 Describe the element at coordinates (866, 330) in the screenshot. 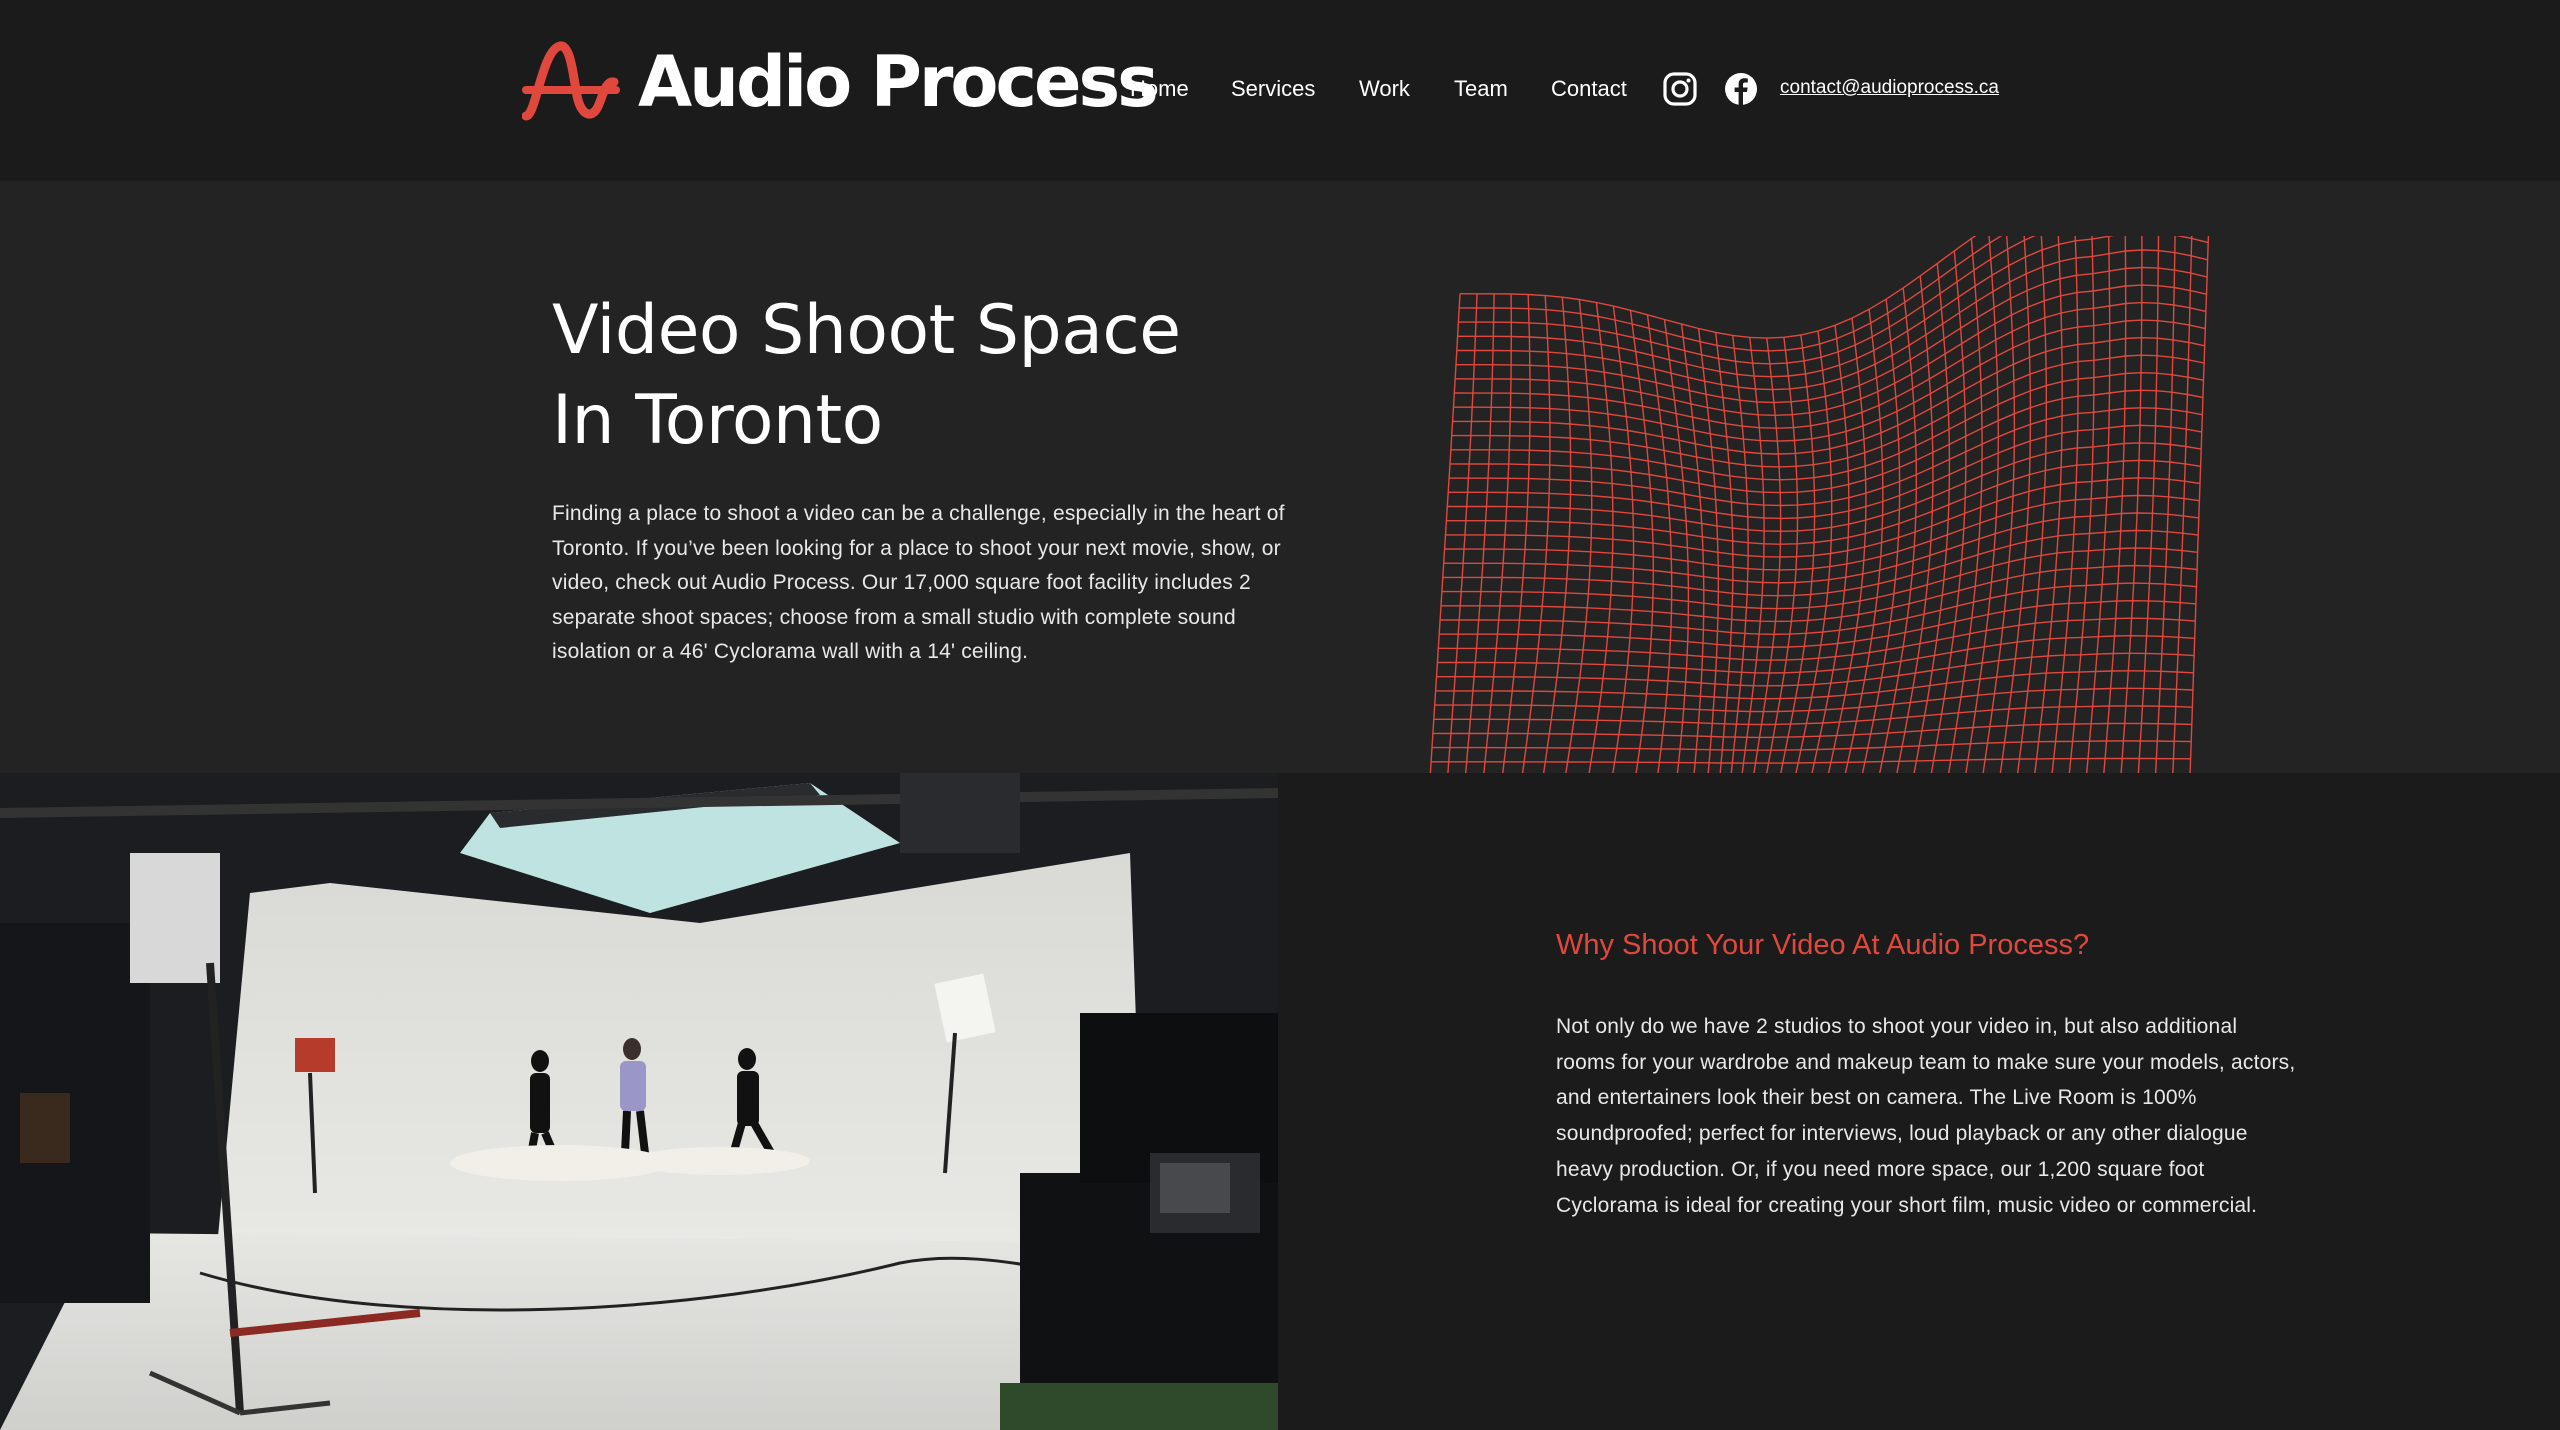

I see `hero-title-line-1: Video Shoot Space` at that location.